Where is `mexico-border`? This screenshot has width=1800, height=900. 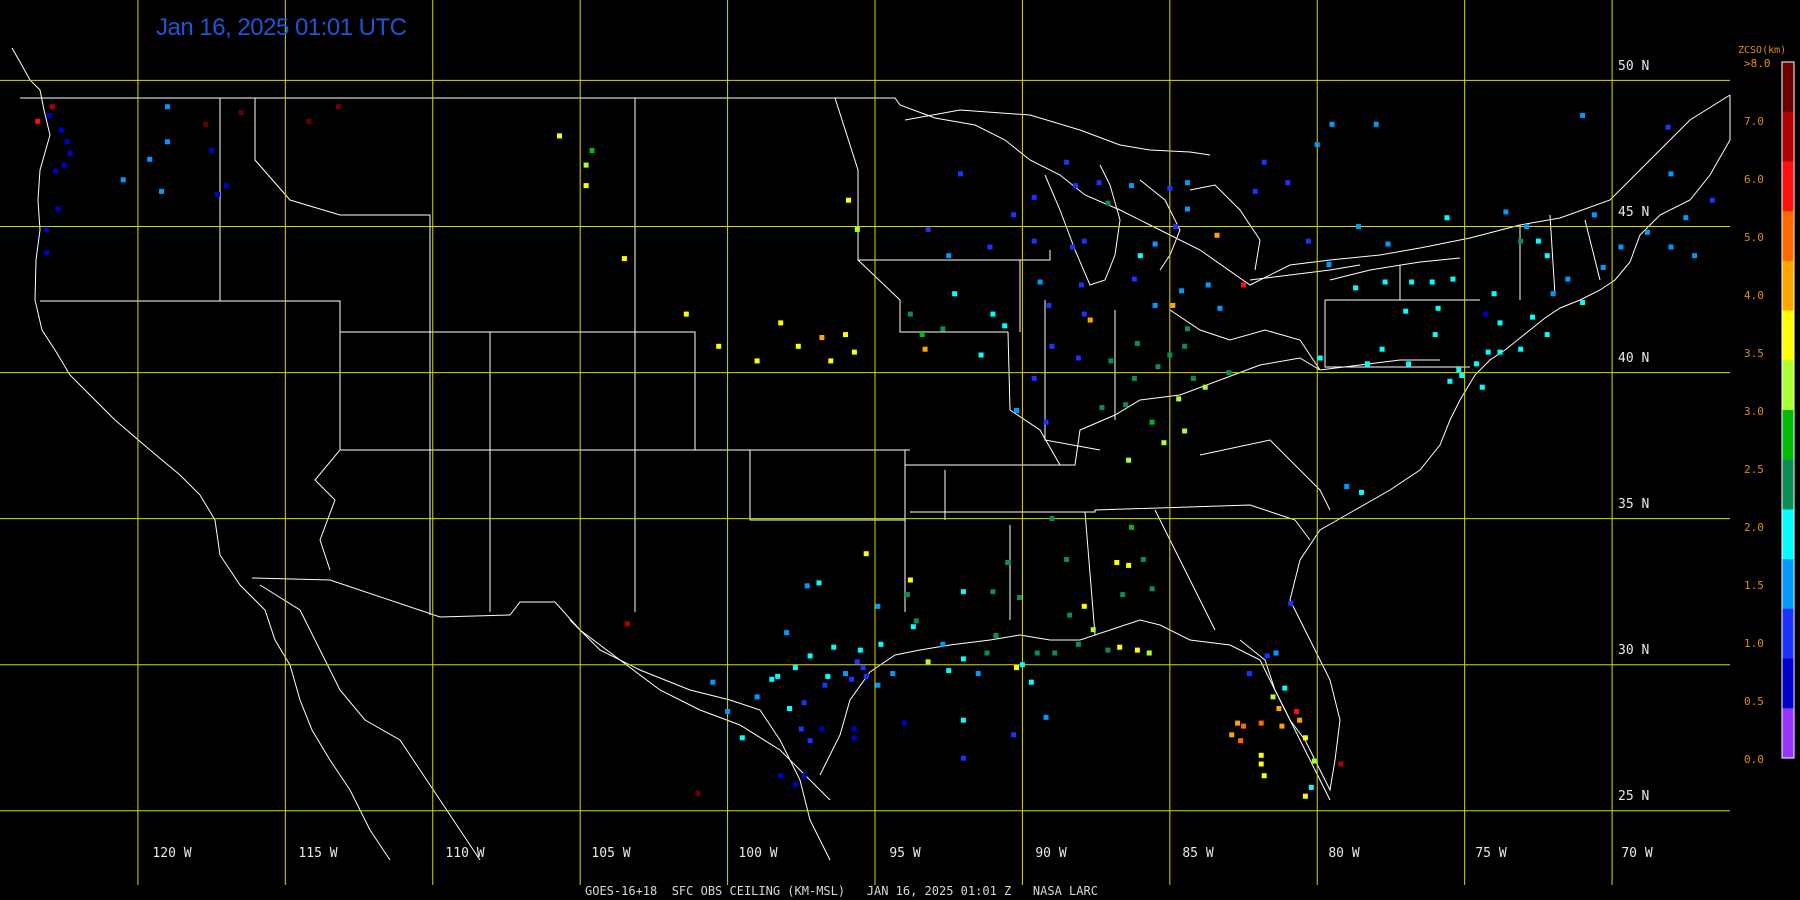 mexico-border is located at coordinates (541, 689).